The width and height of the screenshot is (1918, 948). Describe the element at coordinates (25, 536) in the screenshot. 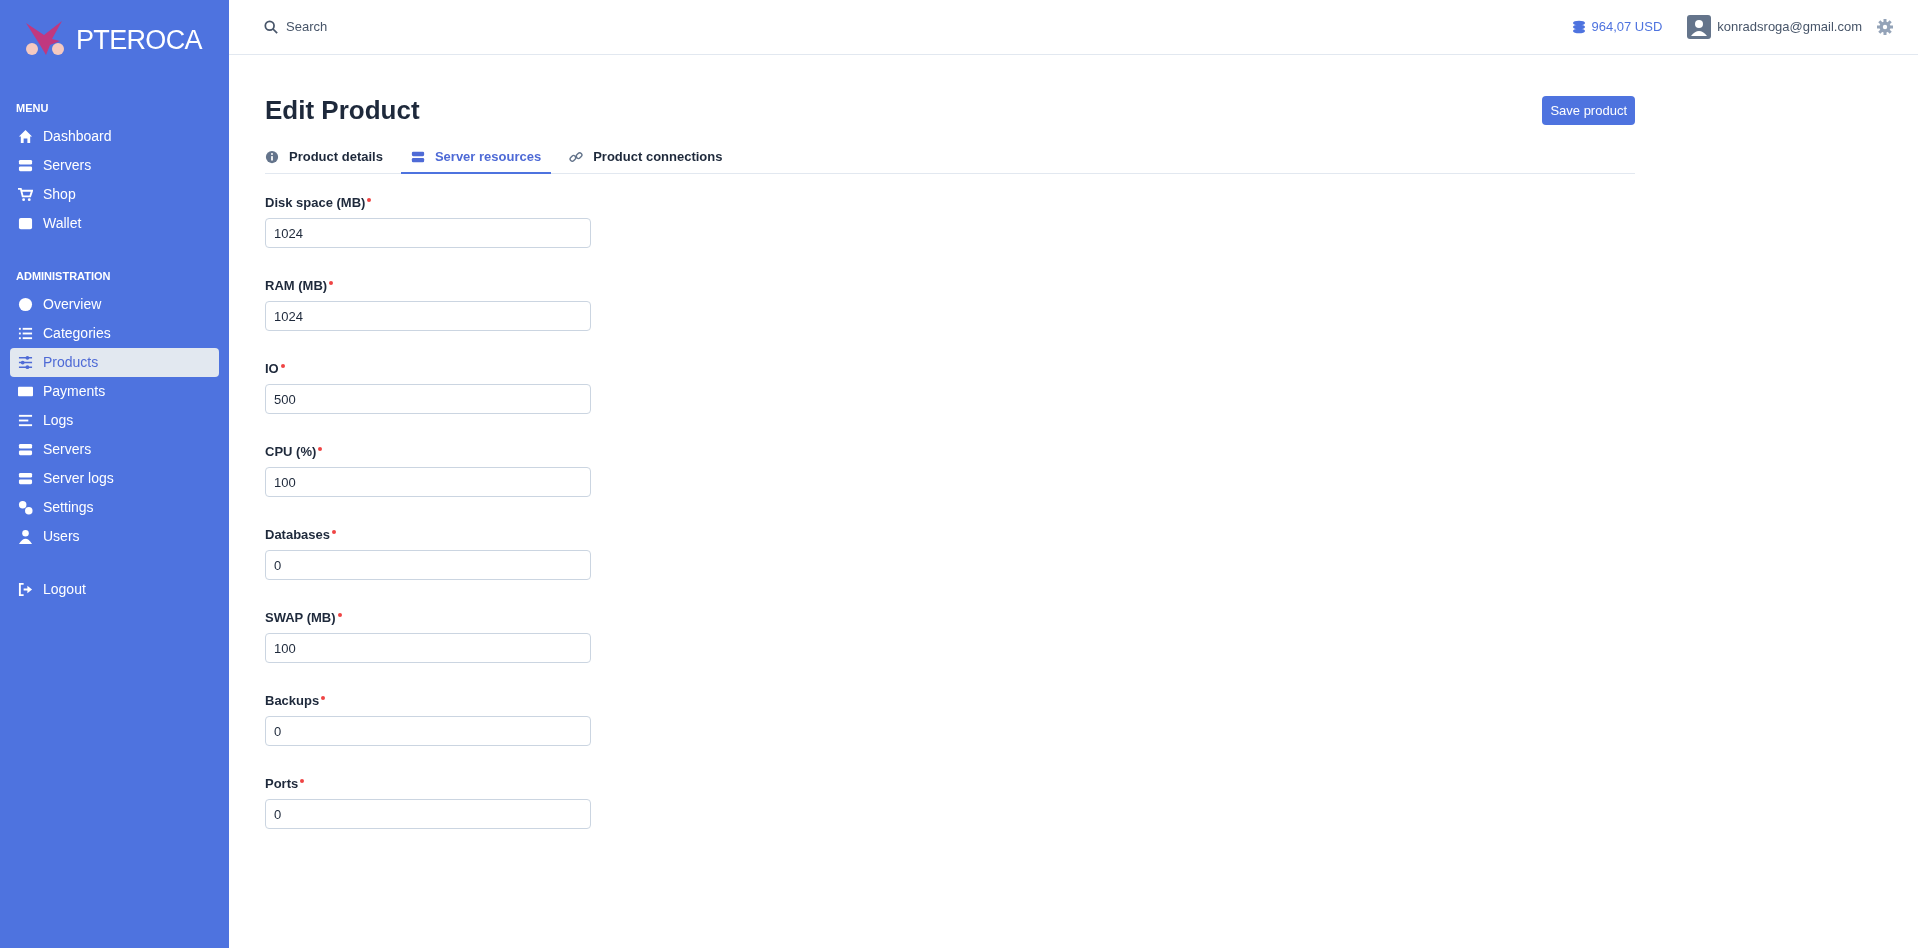

I see `user-icon` at that location.